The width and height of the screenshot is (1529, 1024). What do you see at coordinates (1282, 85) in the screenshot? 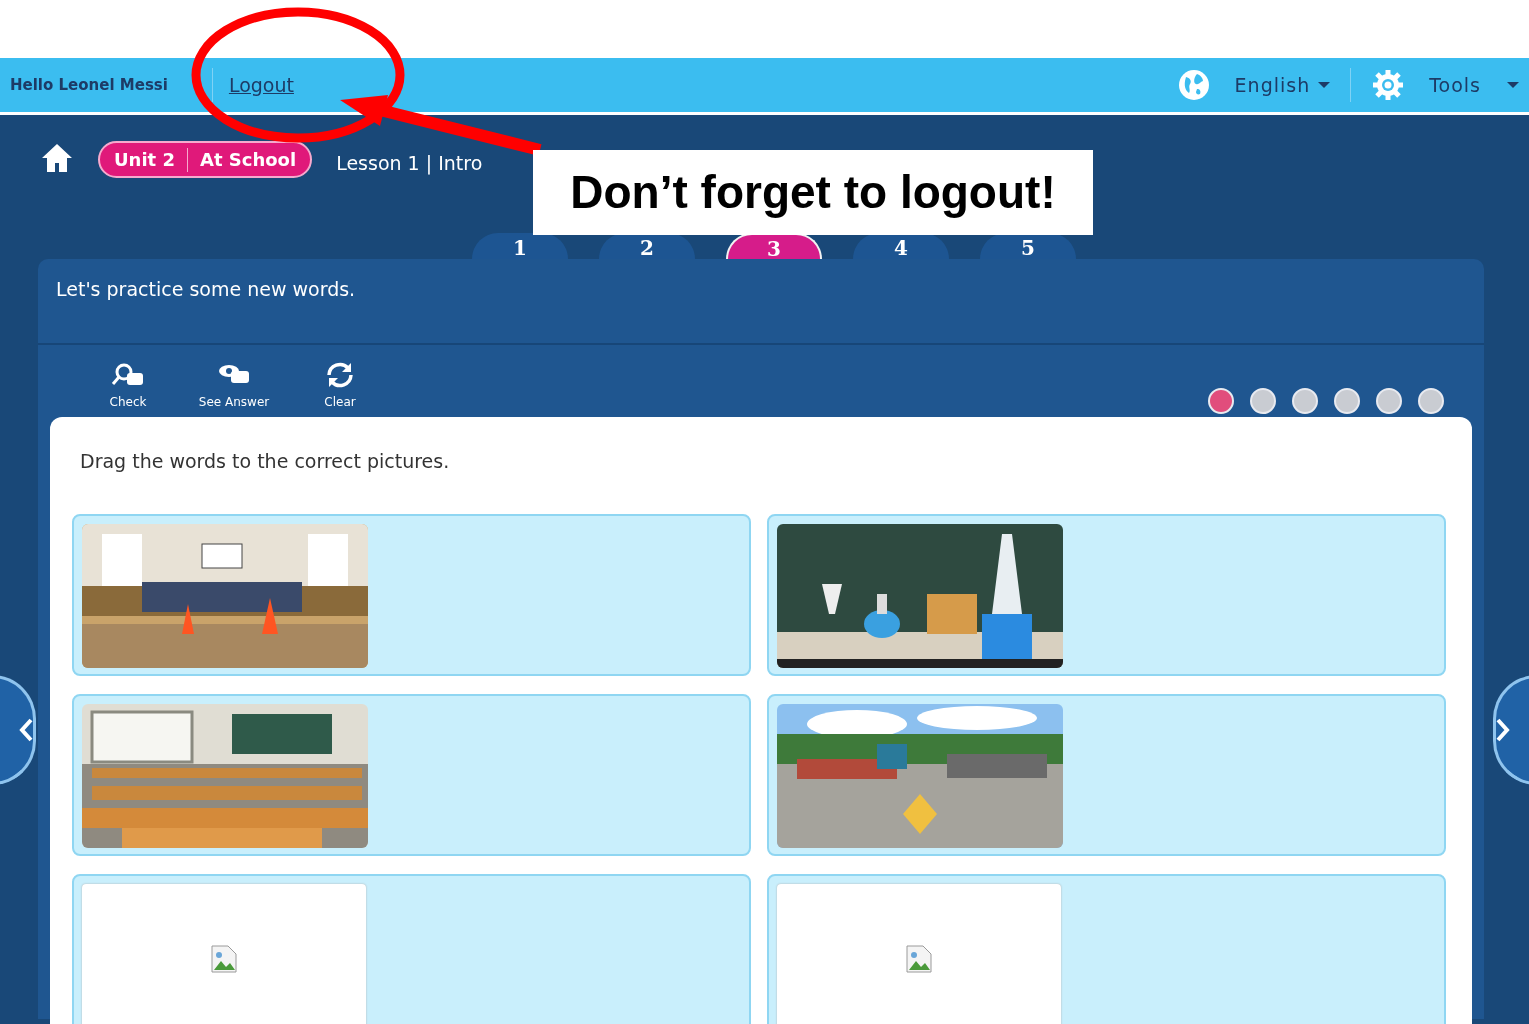
I see `language-dropdown: English` at bounding box center [1282, 85].